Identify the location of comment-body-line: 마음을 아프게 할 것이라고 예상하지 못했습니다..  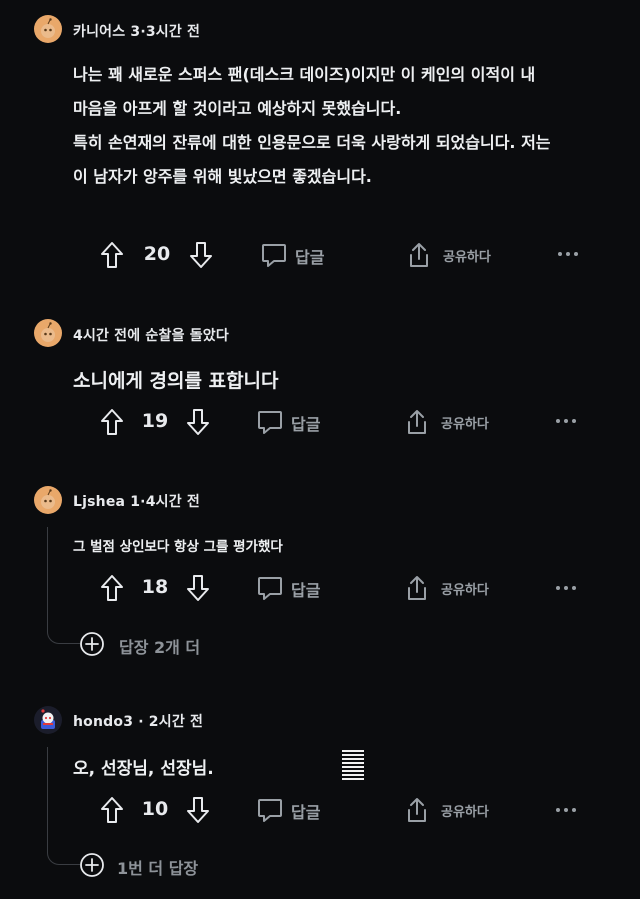
(237, 108).